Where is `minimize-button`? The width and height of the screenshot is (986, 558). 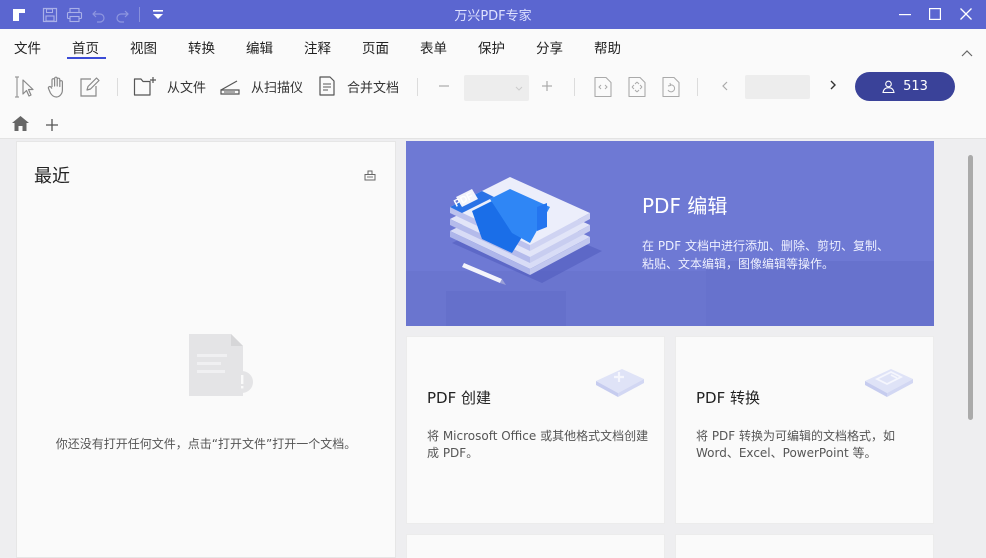
minimize-button is located at coordinates (905, 14).